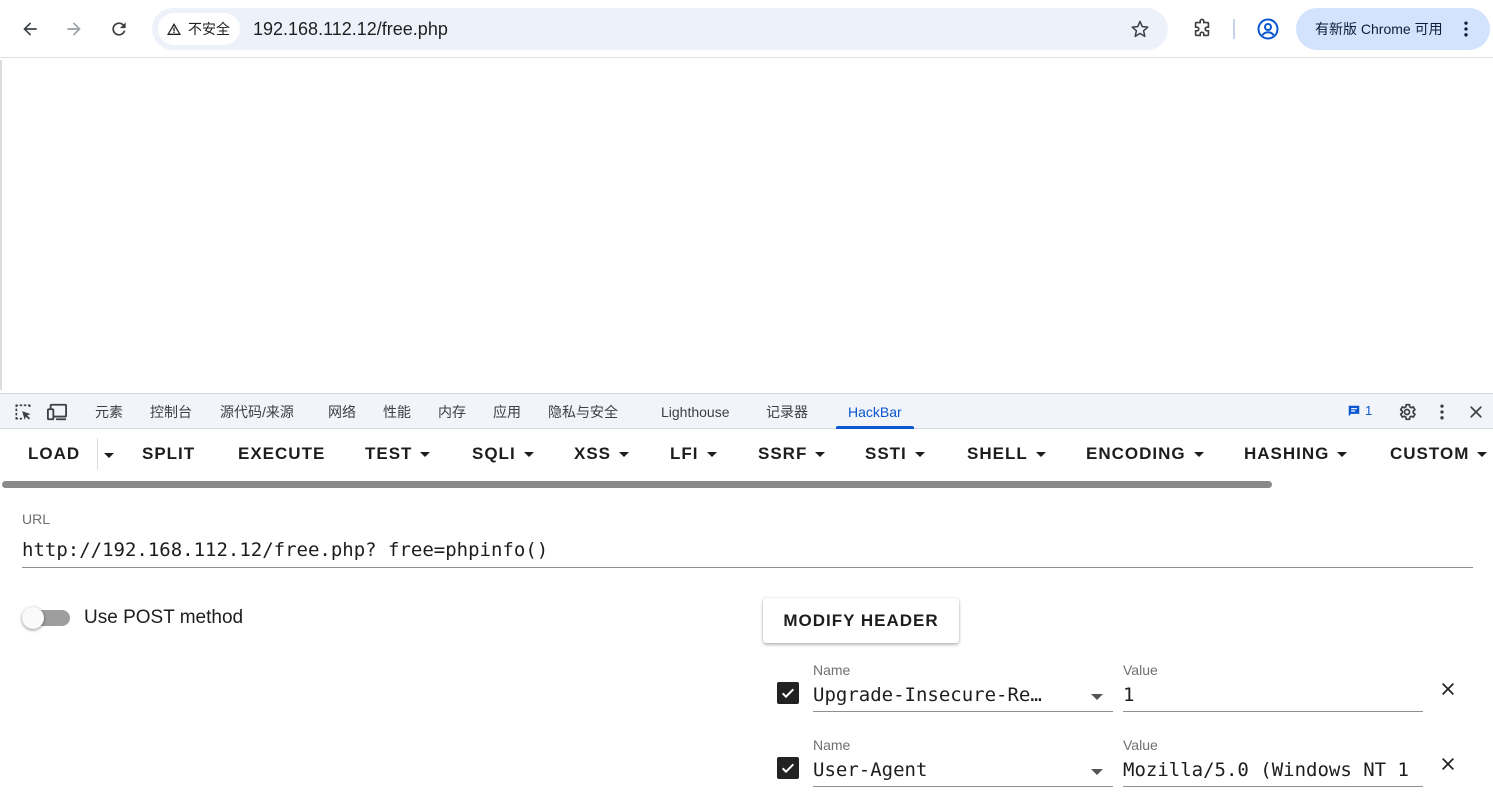  Describe the element at coordinates (1273, 771) in the screenshot. I see `header-value-input: Mozilla/5.0 (Windows NT 1` at that location.